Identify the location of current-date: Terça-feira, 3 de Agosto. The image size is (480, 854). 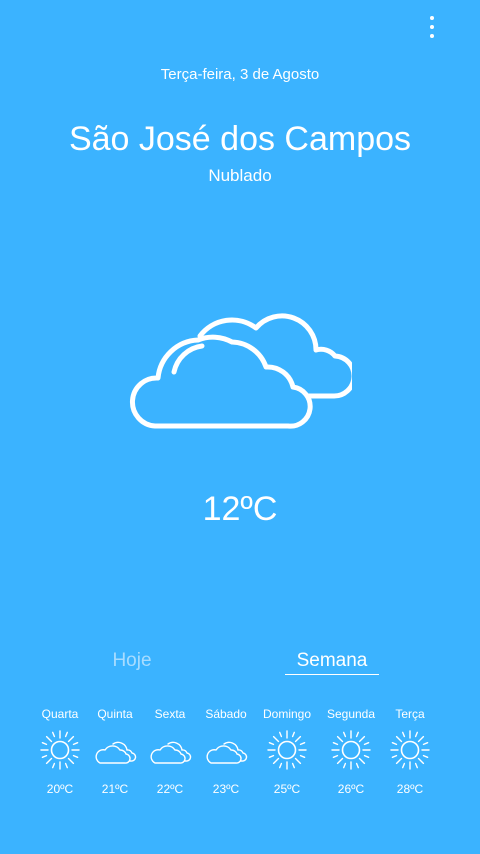
(240, 74).